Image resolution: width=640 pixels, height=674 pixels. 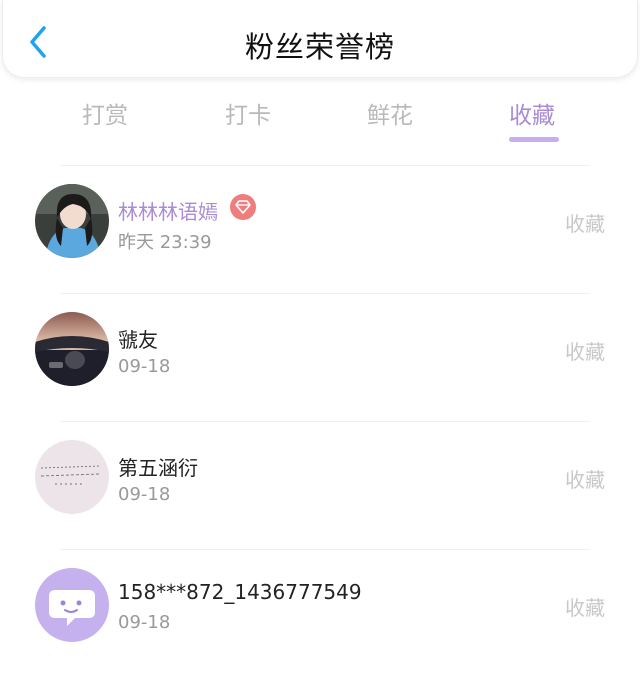 What do you see at coordinates (72, 477) in the screenshot?
I see `handwriting-note-avatar` at bounding box center [72, 477].